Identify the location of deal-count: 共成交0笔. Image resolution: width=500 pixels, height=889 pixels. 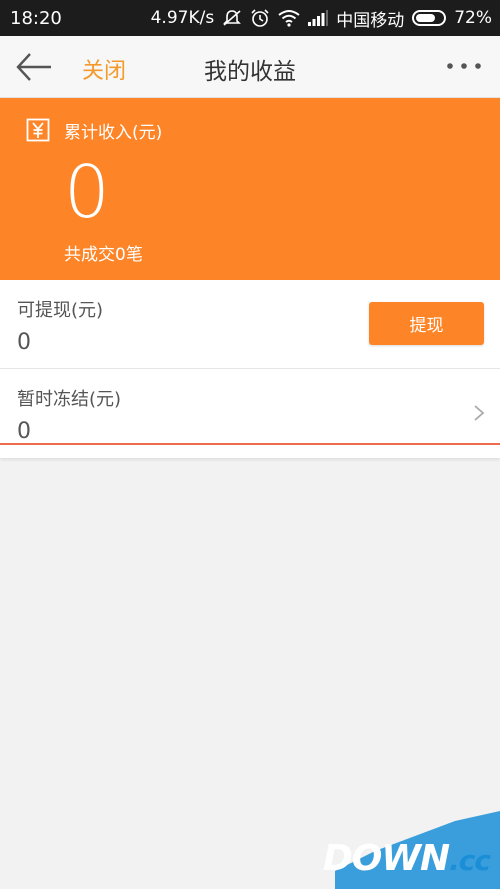
(103, 255).